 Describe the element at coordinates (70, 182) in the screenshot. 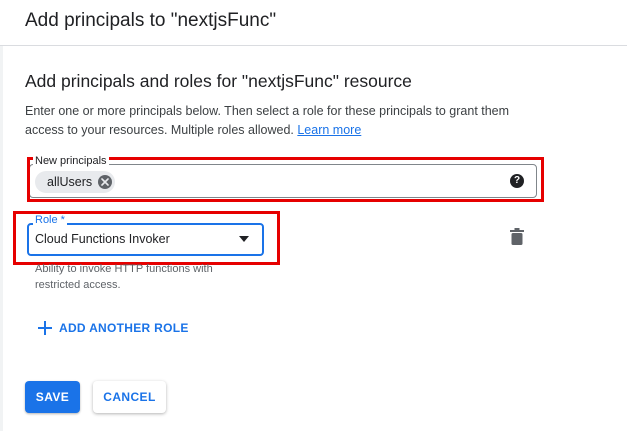

I see `principal-chip-label: allUsers` at that location.